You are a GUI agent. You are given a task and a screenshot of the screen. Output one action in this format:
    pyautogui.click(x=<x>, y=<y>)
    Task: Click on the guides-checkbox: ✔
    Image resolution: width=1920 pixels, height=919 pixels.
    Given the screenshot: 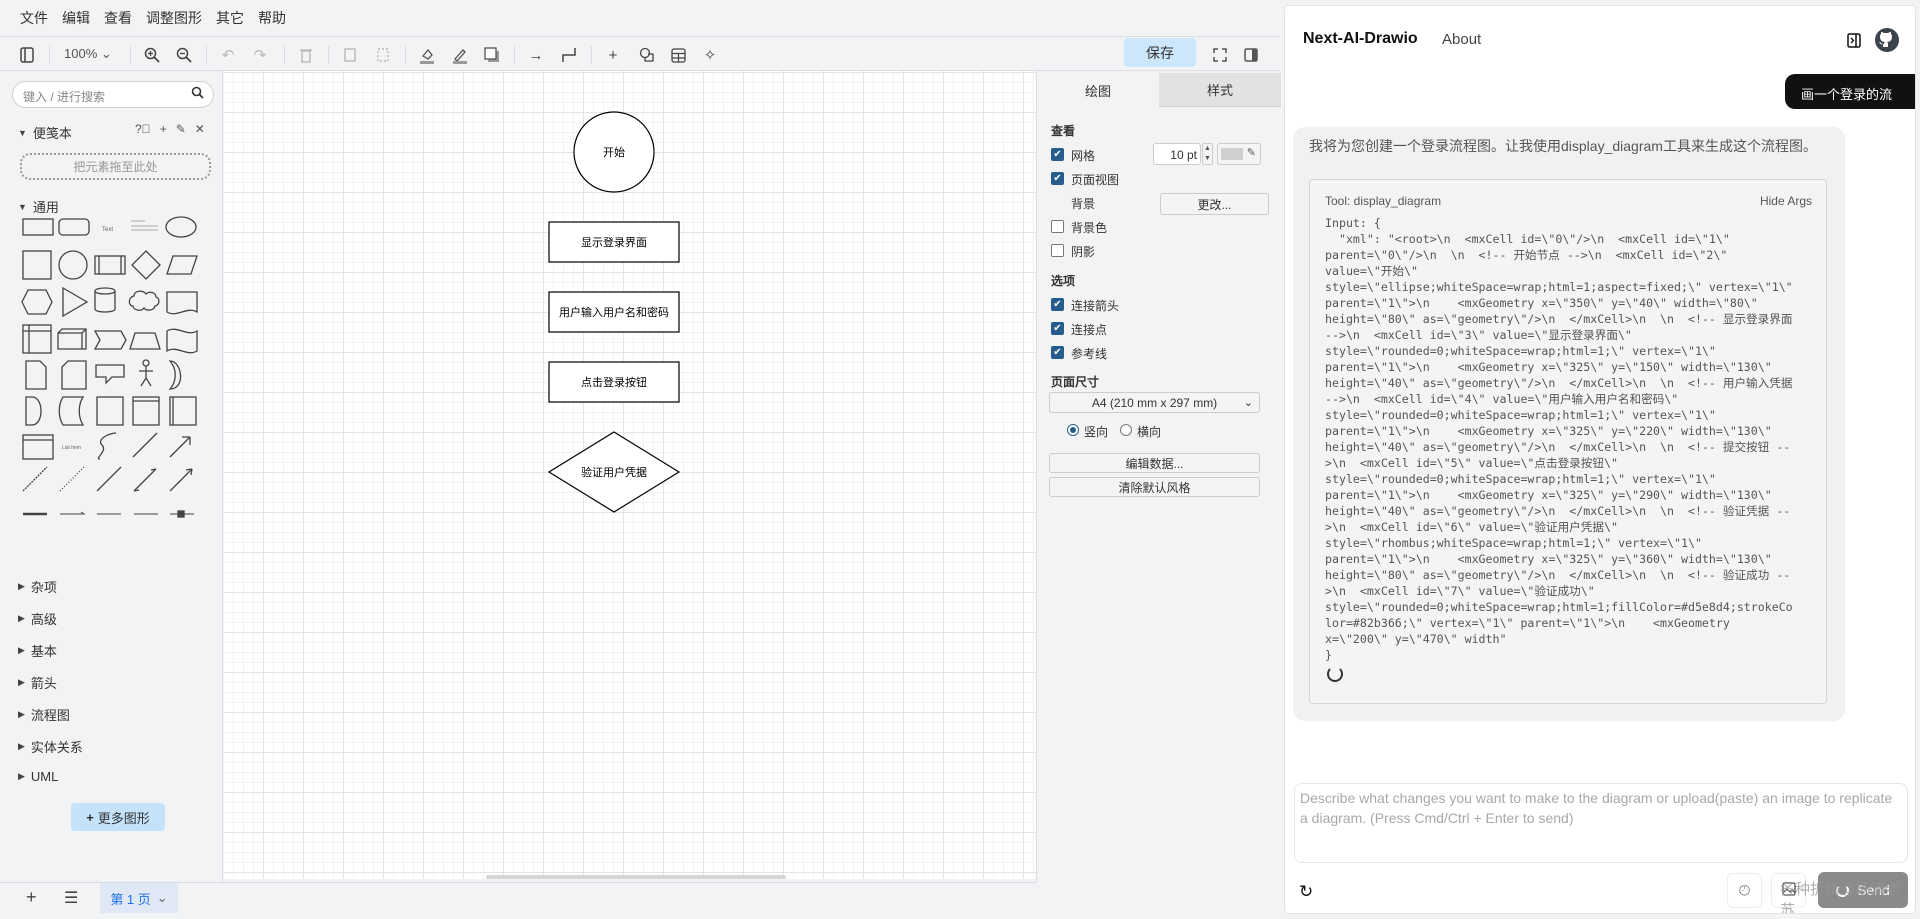 What is the action you would take?
    pyautogui.click(x=1057, y=352)
    